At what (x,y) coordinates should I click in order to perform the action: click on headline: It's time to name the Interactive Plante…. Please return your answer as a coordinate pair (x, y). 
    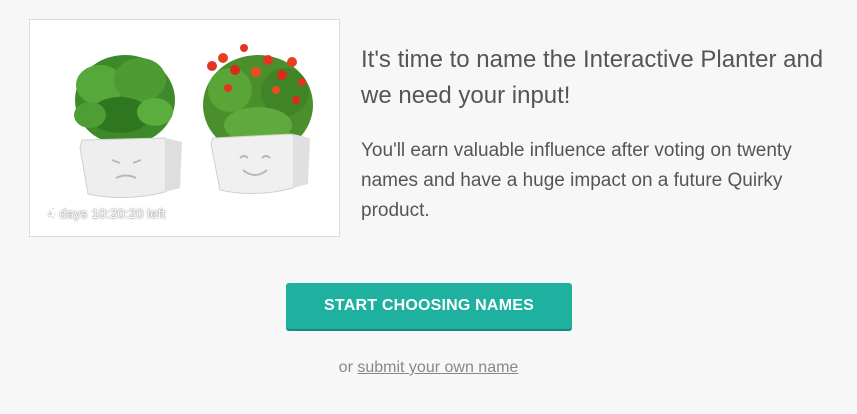
    Looking at the image, I should click on (592, 77).